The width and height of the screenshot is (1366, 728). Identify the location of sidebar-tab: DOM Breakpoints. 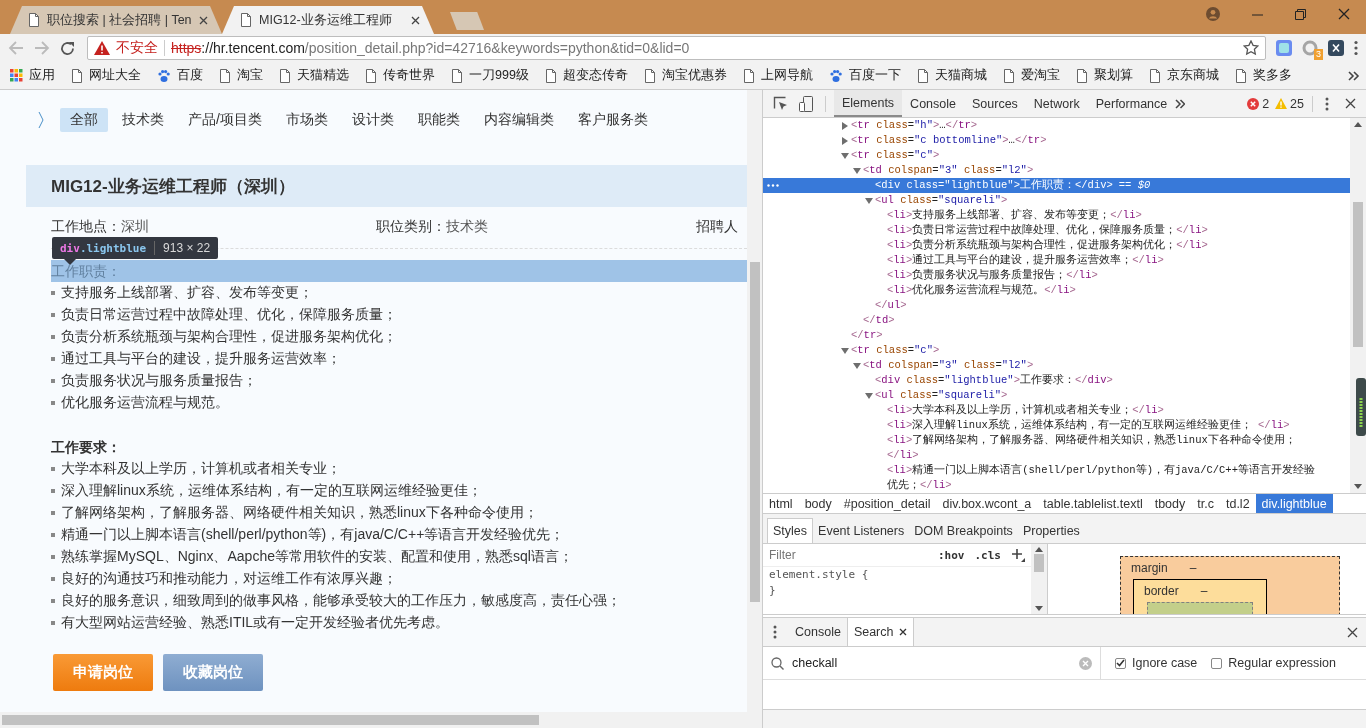
(963, 531).